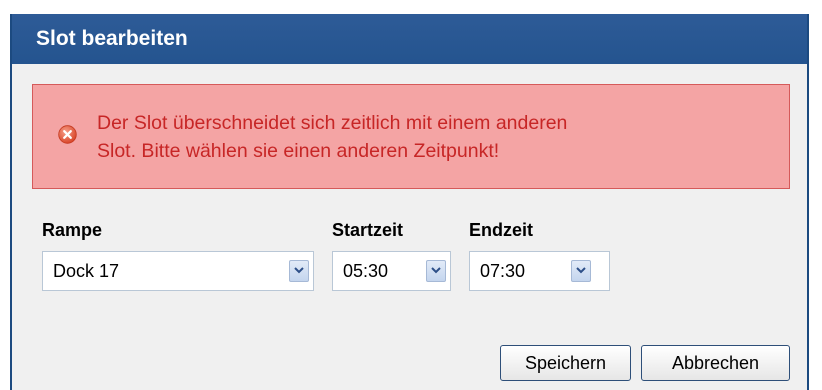 The height and width of the screenshot is (390, 822). What do you see at coordinates (67, 134) in the screenshot?
I see `error-icon` at bounding box center [67, 134].